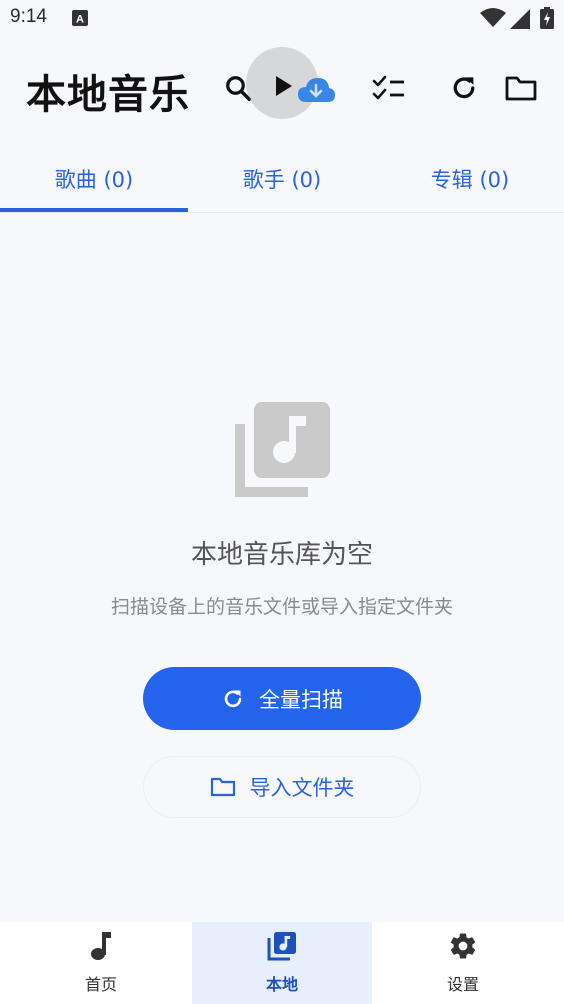 This screenshot has width=564, height=1004. Describe the element at coordinates (281, 984) in the screenshot. I see `nav-local-label: 本地` at that location.